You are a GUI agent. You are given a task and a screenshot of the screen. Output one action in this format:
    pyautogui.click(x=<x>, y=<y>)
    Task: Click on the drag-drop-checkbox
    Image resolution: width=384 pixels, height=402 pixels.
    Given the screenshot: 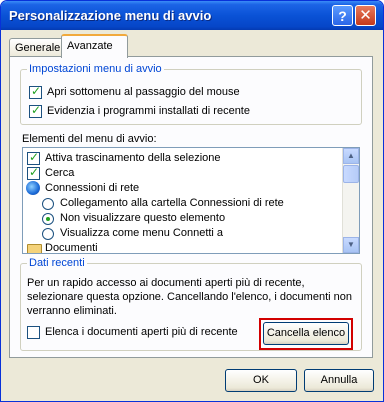 What is the action you would take?
    pyautogui.click(x=33, y=157)
    